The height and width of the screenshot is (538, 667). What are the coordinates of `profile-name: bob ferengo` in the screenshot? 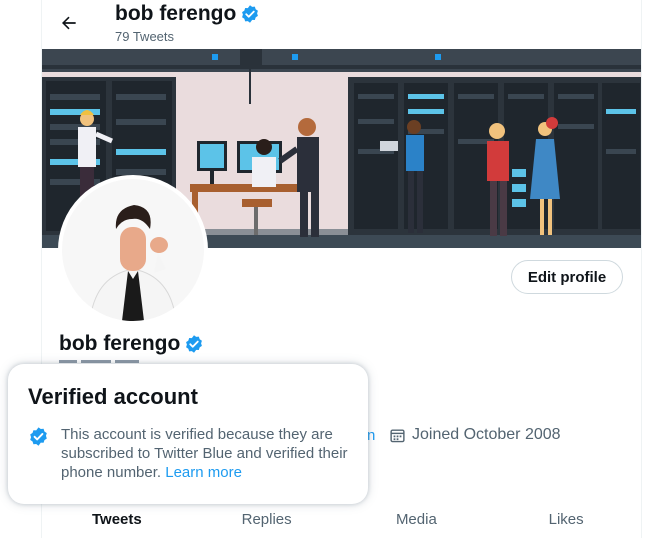 It's located at (120, 343).